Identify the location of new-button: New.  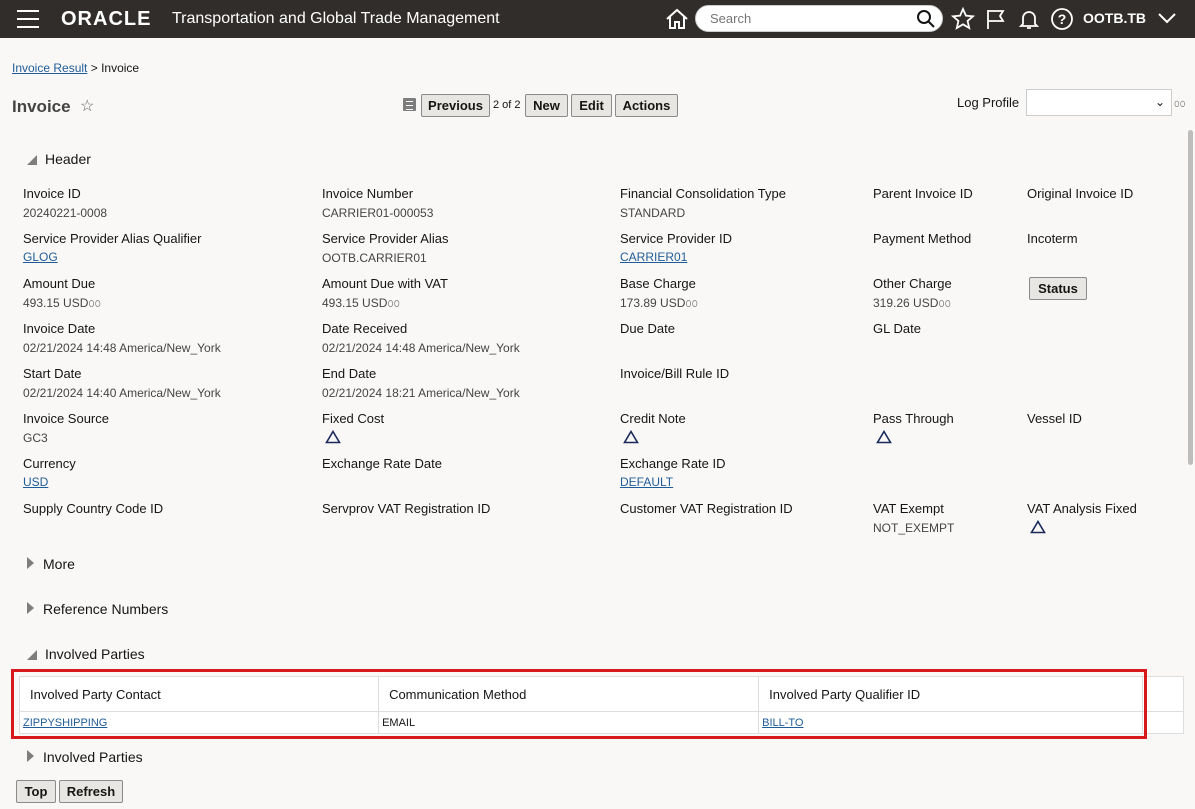
(546, 105).